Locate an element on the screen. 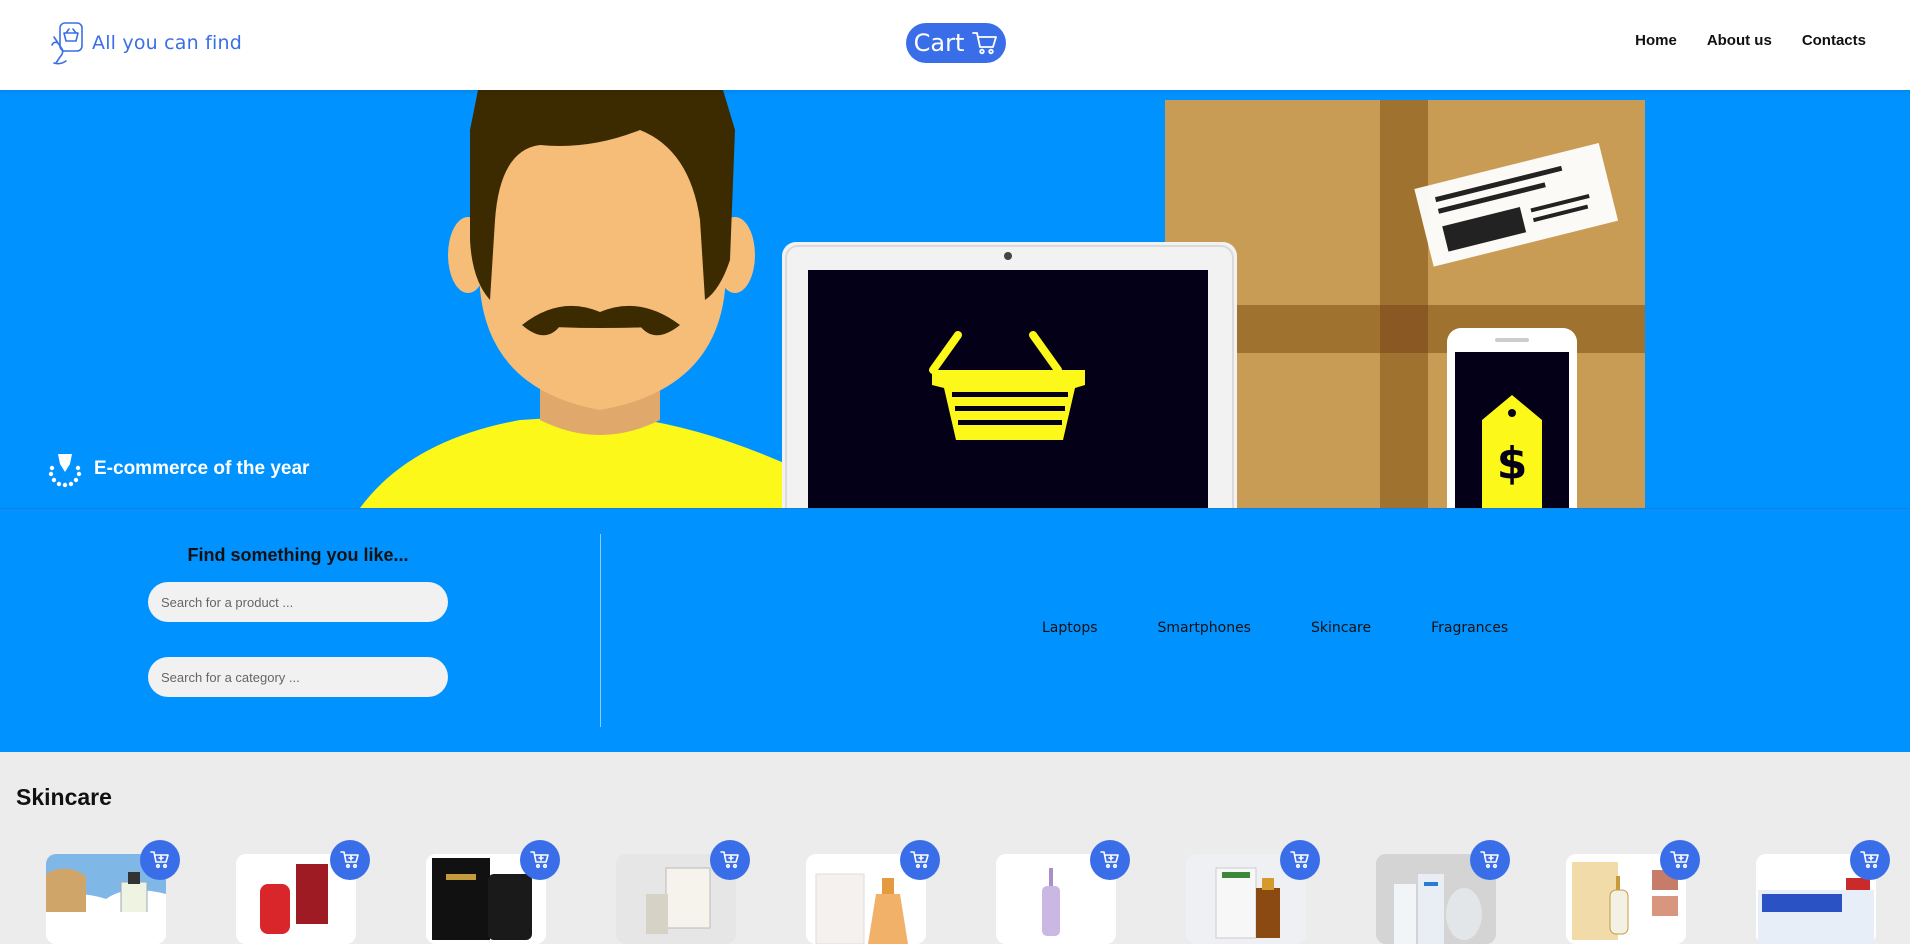 The image size is (1910, 944). section-title: Skincare is located at coordinates (64, 797).